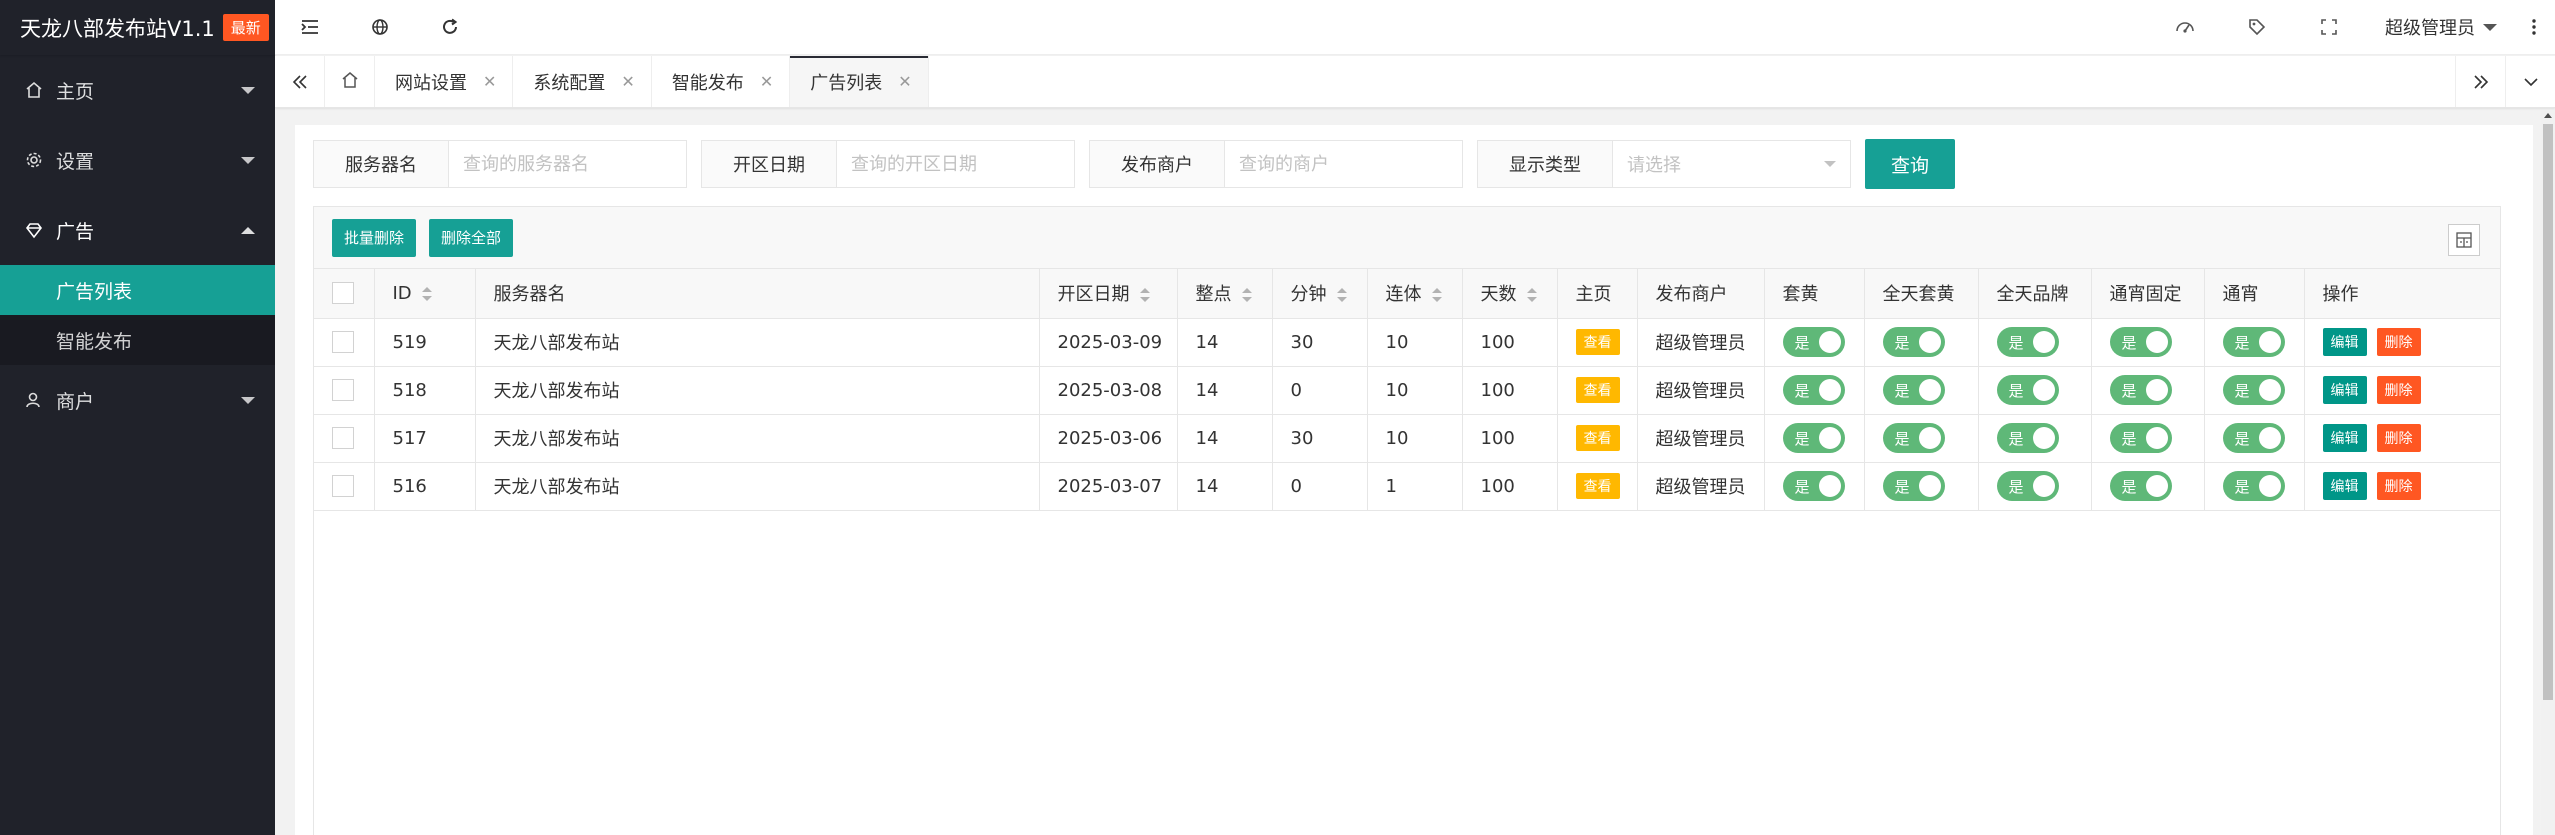 This screenshot has height=835, width=2555. I want to click on merchant-input, so click(1343, 164).